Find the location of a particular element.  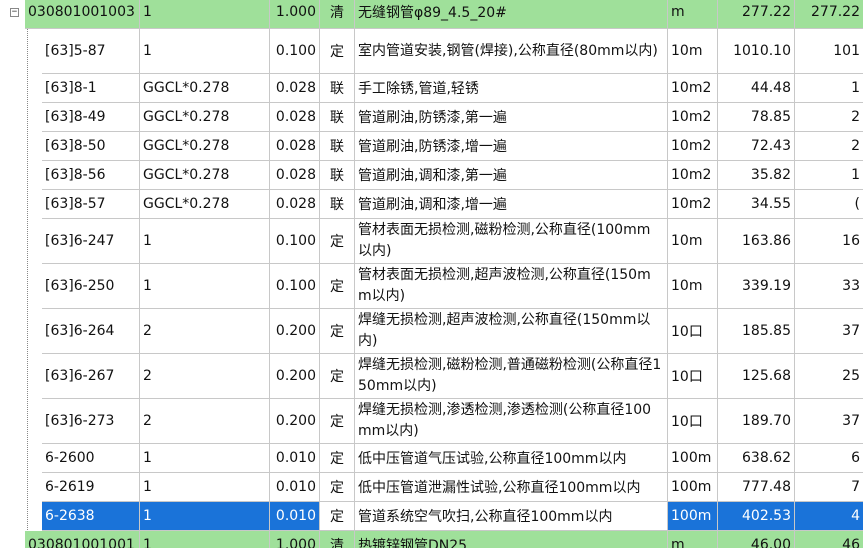

name-cell: 低中压管道气压试验,公称直径100mm以内 is located at coordinates (511, 458).